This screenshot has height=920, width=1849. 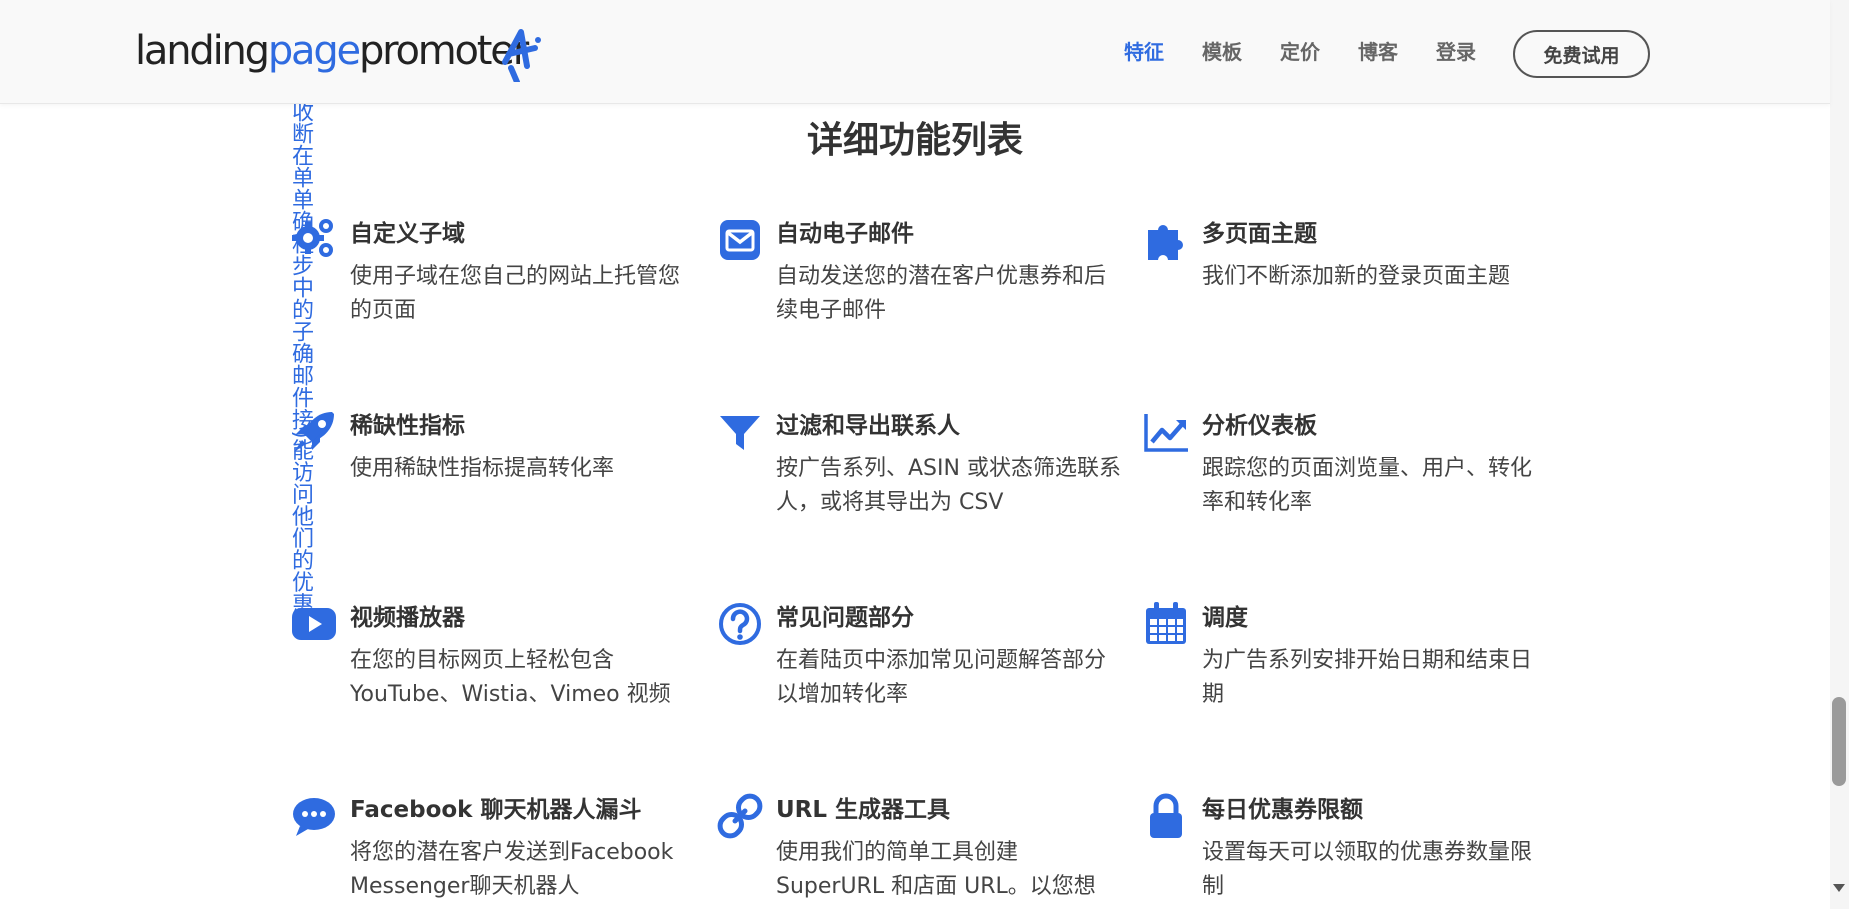 What do you see at coordinates (915, 52) in the screenshot?
I see `site-header: landingpagepromoter 特征 模板 定价 博客 登录 免费试用` at bounding box center [915, 52].